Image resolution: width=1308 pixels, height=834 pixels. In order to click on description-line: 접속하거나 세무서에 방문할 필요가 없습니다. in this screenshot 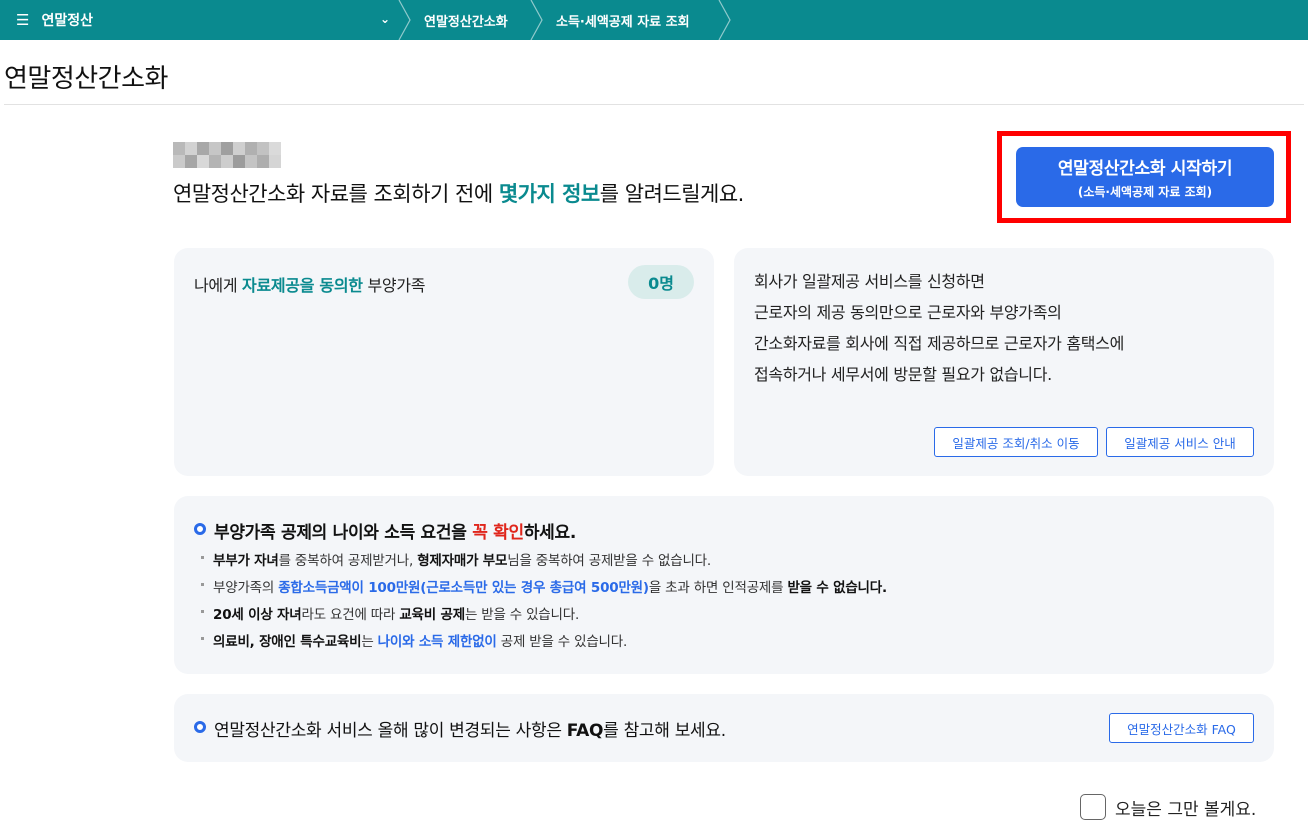, I will do `click(903, 374)`.